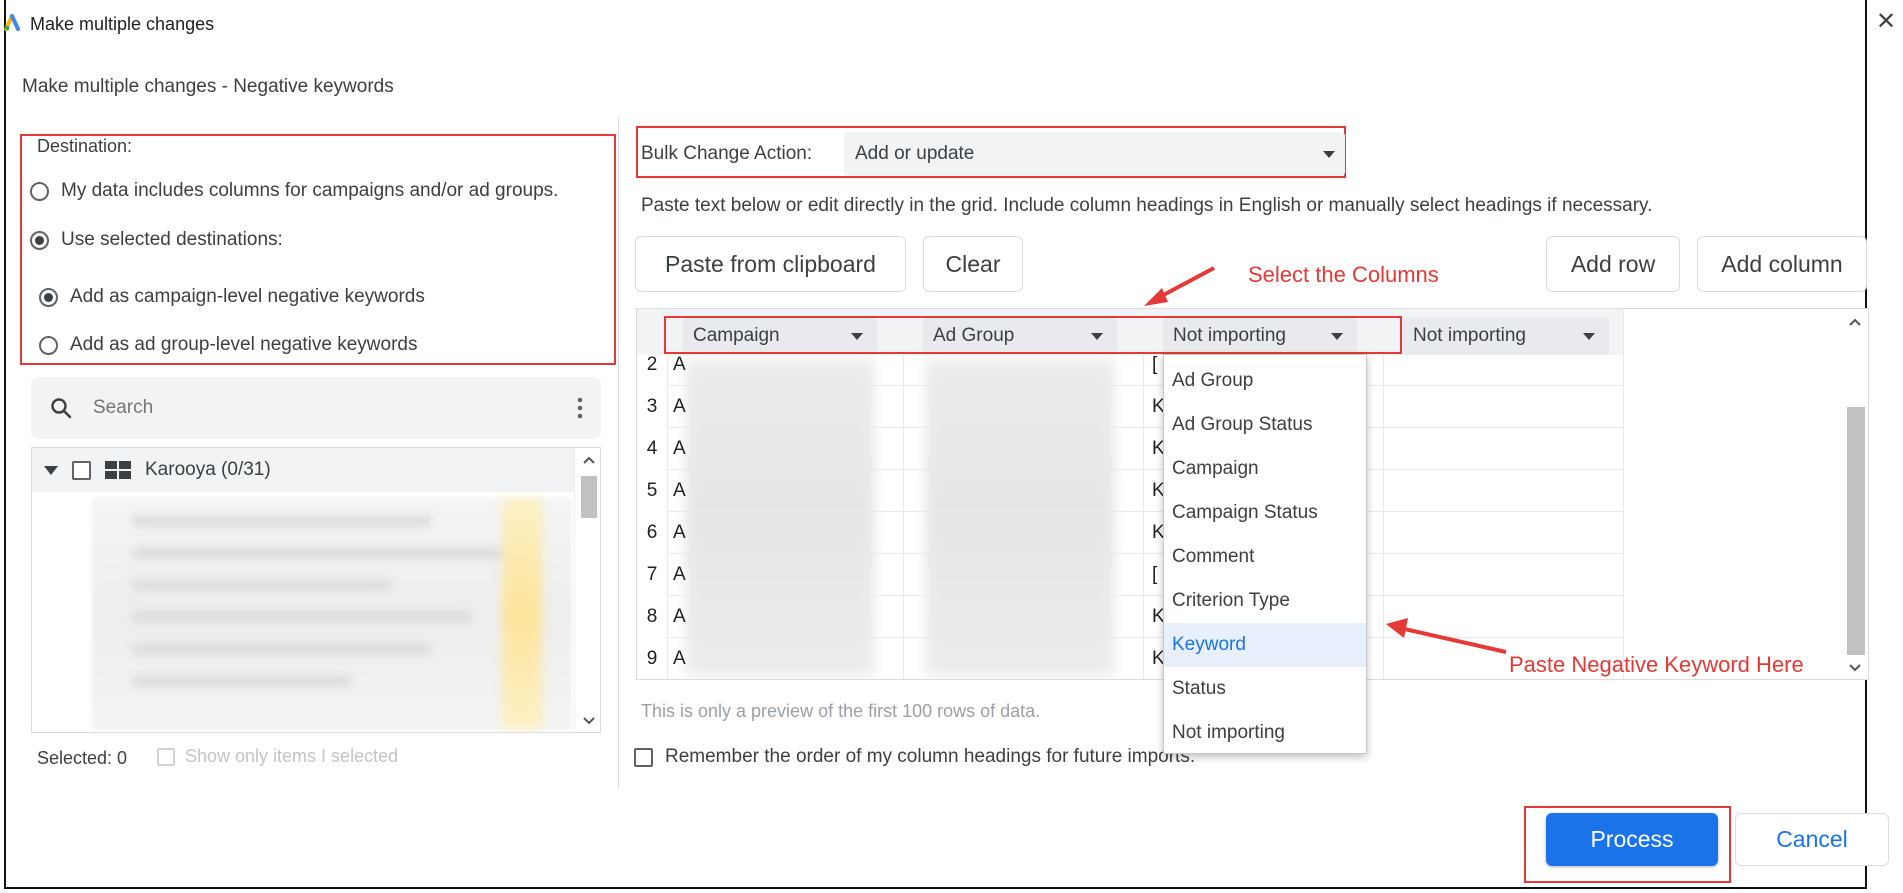  I want to click on radio-adgroup-level-row: Add as ad group-level negative keywords, so click(228, 345).